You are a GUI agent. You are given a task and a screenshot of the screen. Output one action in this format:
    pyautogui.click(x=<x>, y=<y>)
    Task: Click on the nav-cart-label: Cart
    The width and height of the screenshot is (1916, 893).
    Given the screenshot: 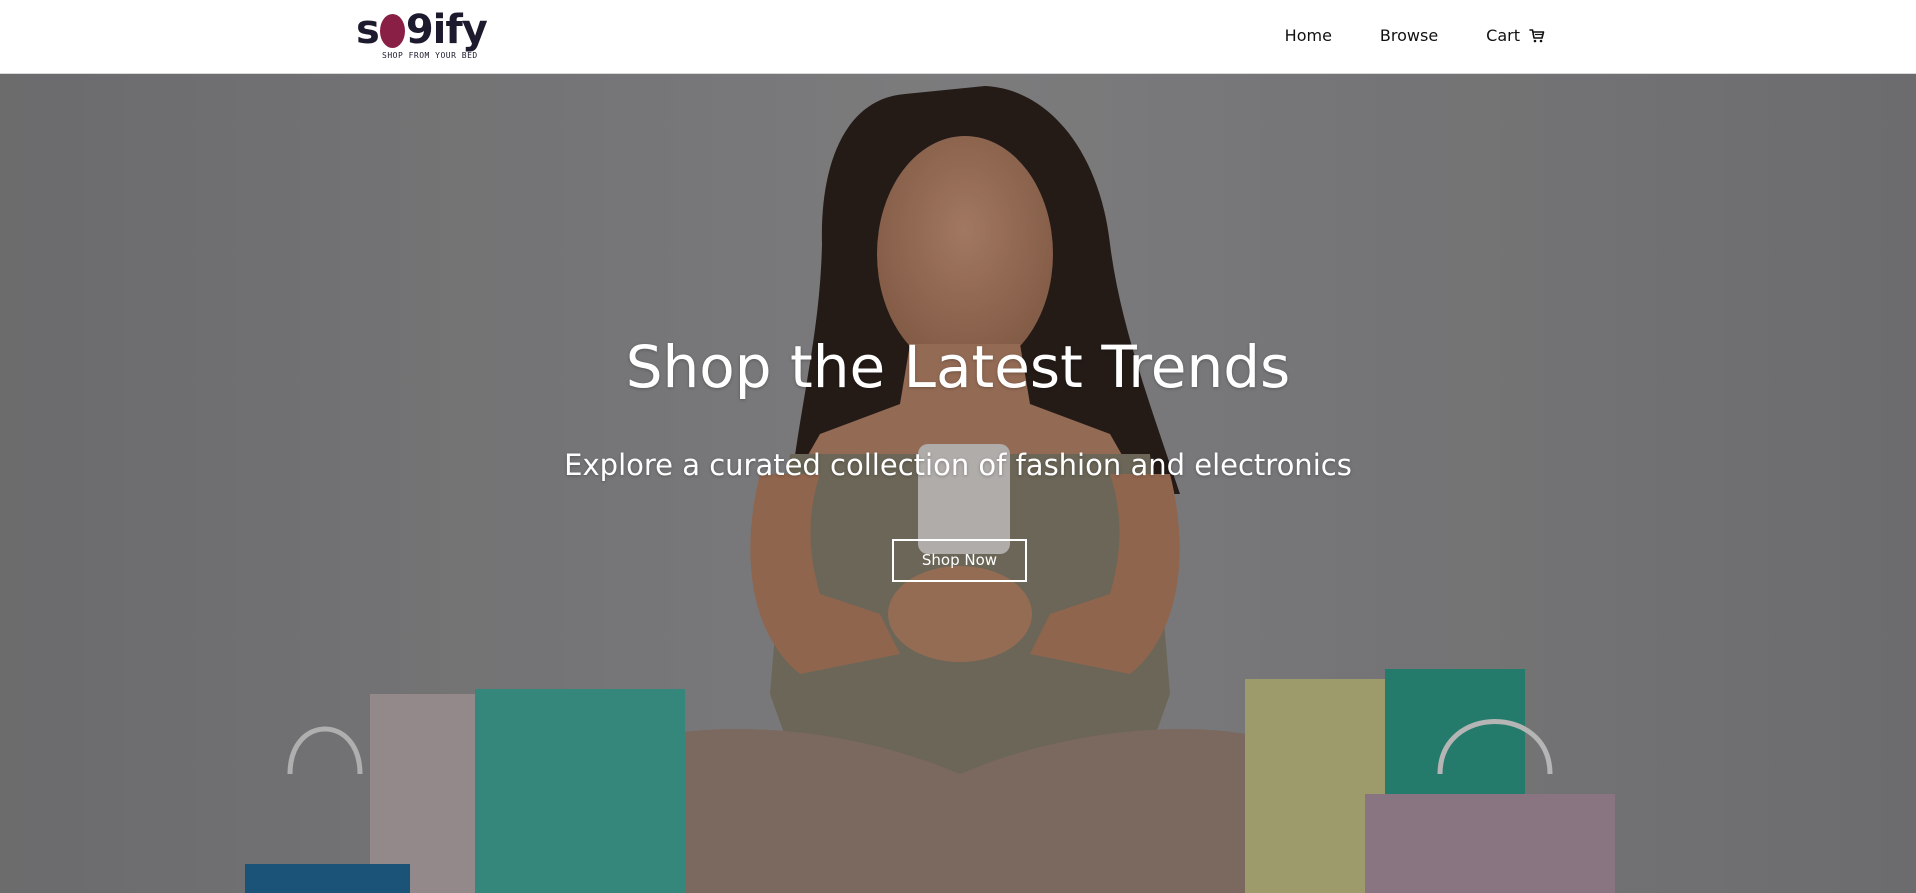 What is the action you would take?
    pyautogui.click(x=1503, y=35)
    